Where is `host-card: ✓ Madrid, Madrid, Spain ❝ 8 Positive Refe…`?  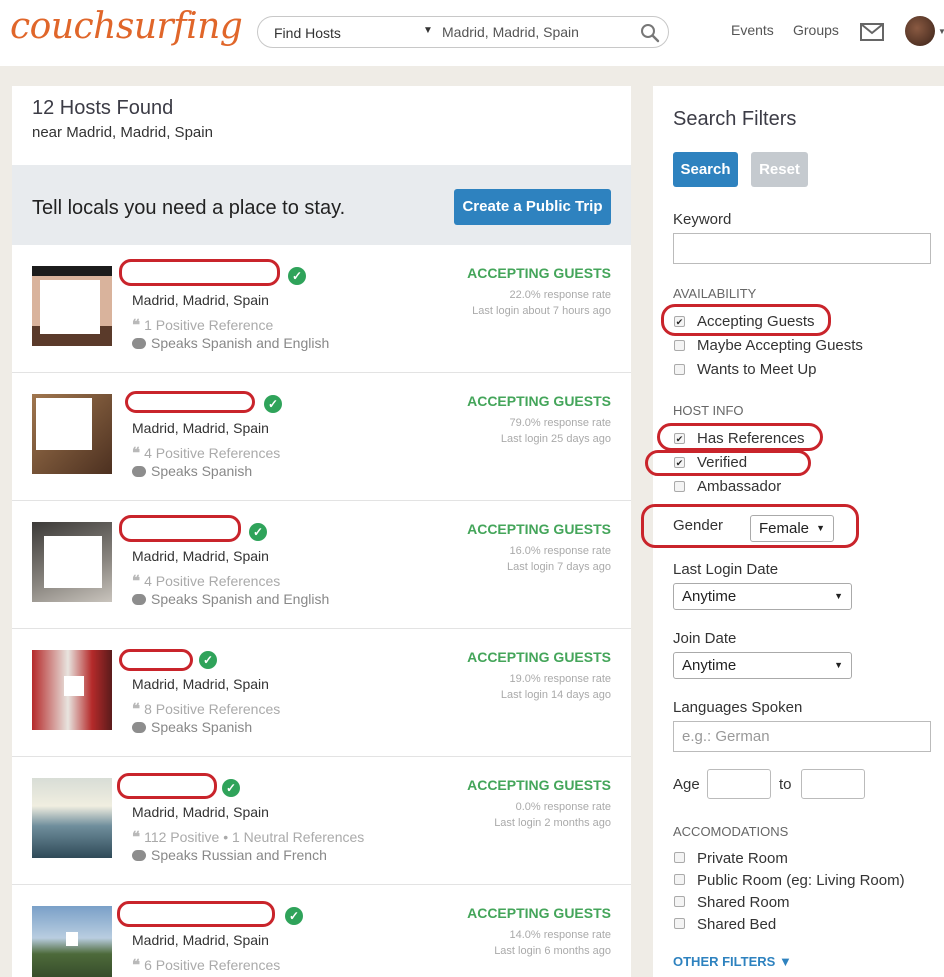 host-card: ✓ Madrid, Madrid, Spain ❝ 8 Positive Refe… is located at coordinates (321, 693).